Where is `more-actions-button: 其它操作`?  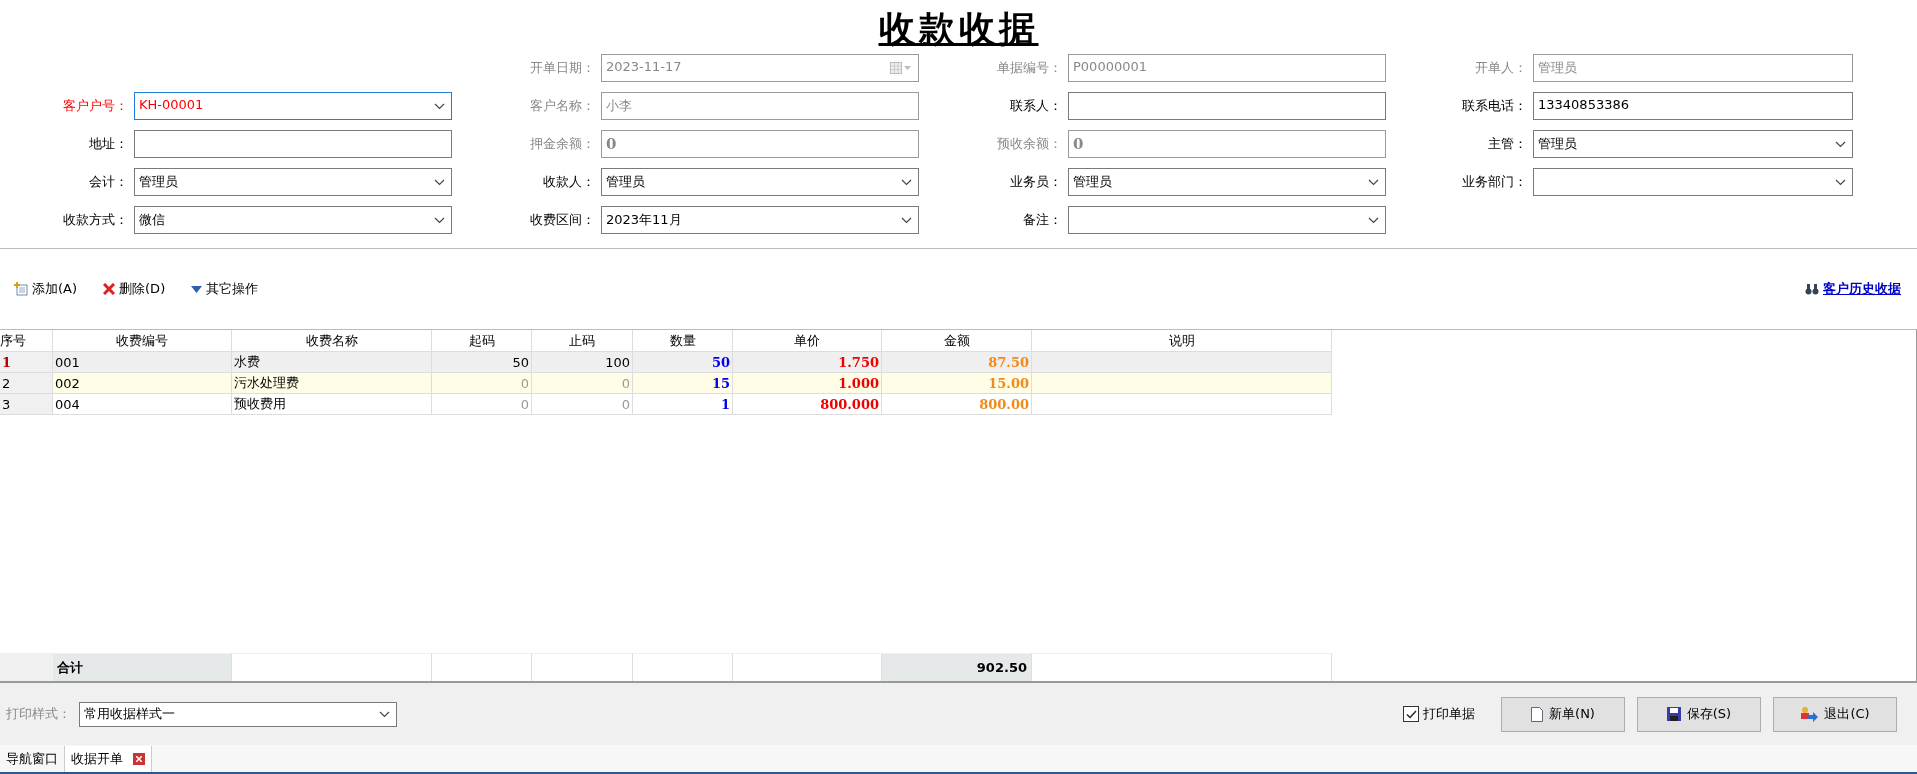 more-actions-button: 其它操作 is located at coordinates (225, 289).